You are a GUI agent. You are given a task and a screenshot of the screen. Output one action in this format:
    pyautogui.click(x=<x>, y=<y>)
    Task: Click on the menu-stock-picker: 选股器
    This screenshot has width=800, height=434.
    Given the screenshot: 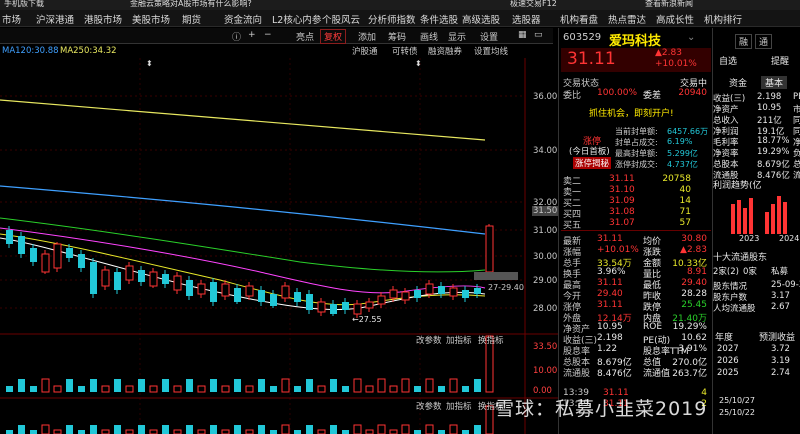 What is the action you would take?
    pyautogui.click(x=526, y=19)
    